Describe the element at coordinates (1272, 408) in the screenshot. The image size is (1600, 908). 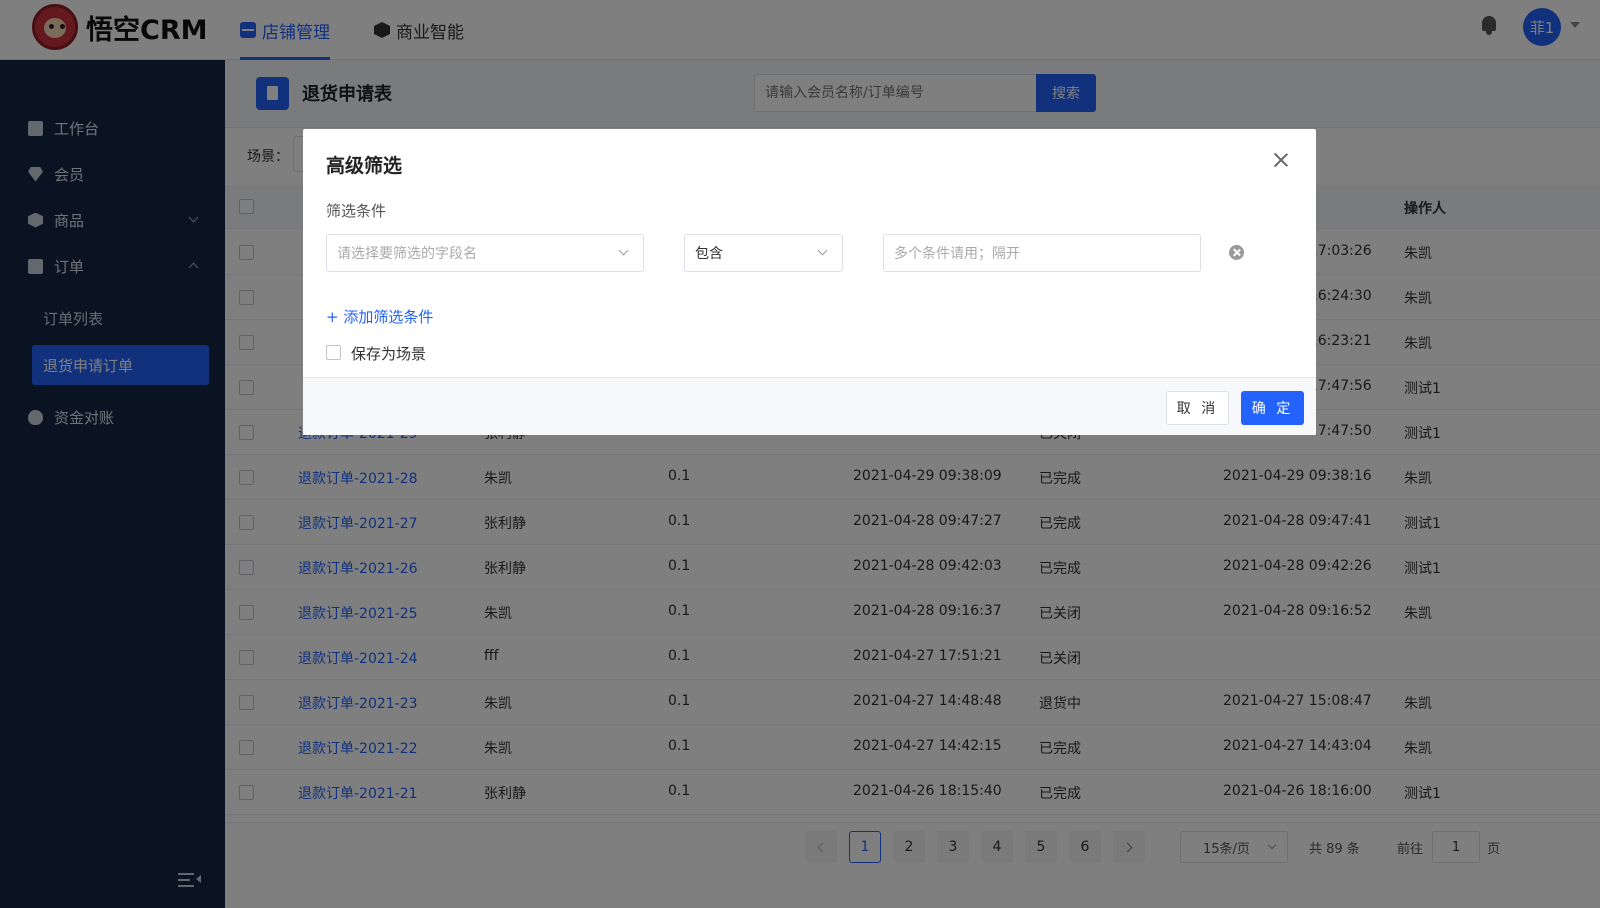
I see `confirm-button: 确 定` at that location.